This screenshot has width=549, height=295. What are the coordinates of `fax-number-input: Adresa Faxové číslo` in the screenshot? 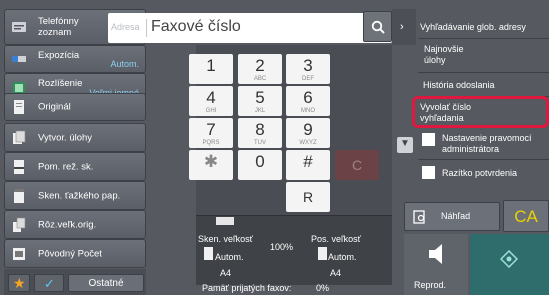 It's located at (250, 28).